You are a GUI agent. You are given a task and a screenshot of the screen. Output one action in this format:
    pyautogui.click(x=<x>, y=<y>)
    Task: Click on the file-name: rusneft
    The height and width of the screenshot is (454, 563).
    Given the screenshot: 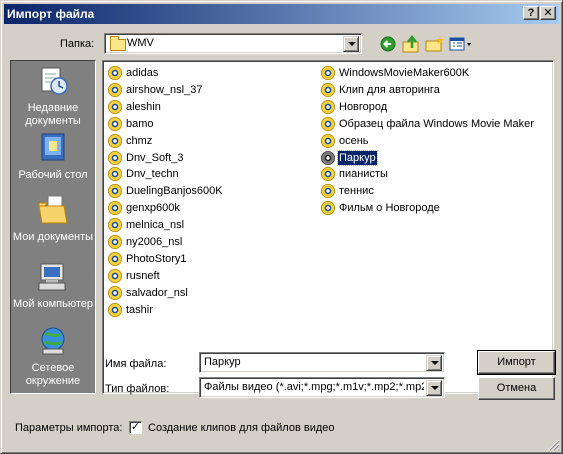 What is the action you would take?
    pyautogui.click(x=143, y=275)
    